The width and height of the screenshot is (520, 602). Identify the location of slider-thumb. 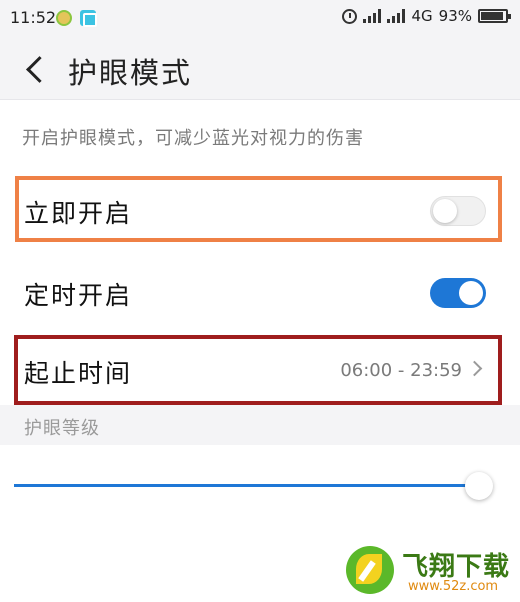
(478, 486).